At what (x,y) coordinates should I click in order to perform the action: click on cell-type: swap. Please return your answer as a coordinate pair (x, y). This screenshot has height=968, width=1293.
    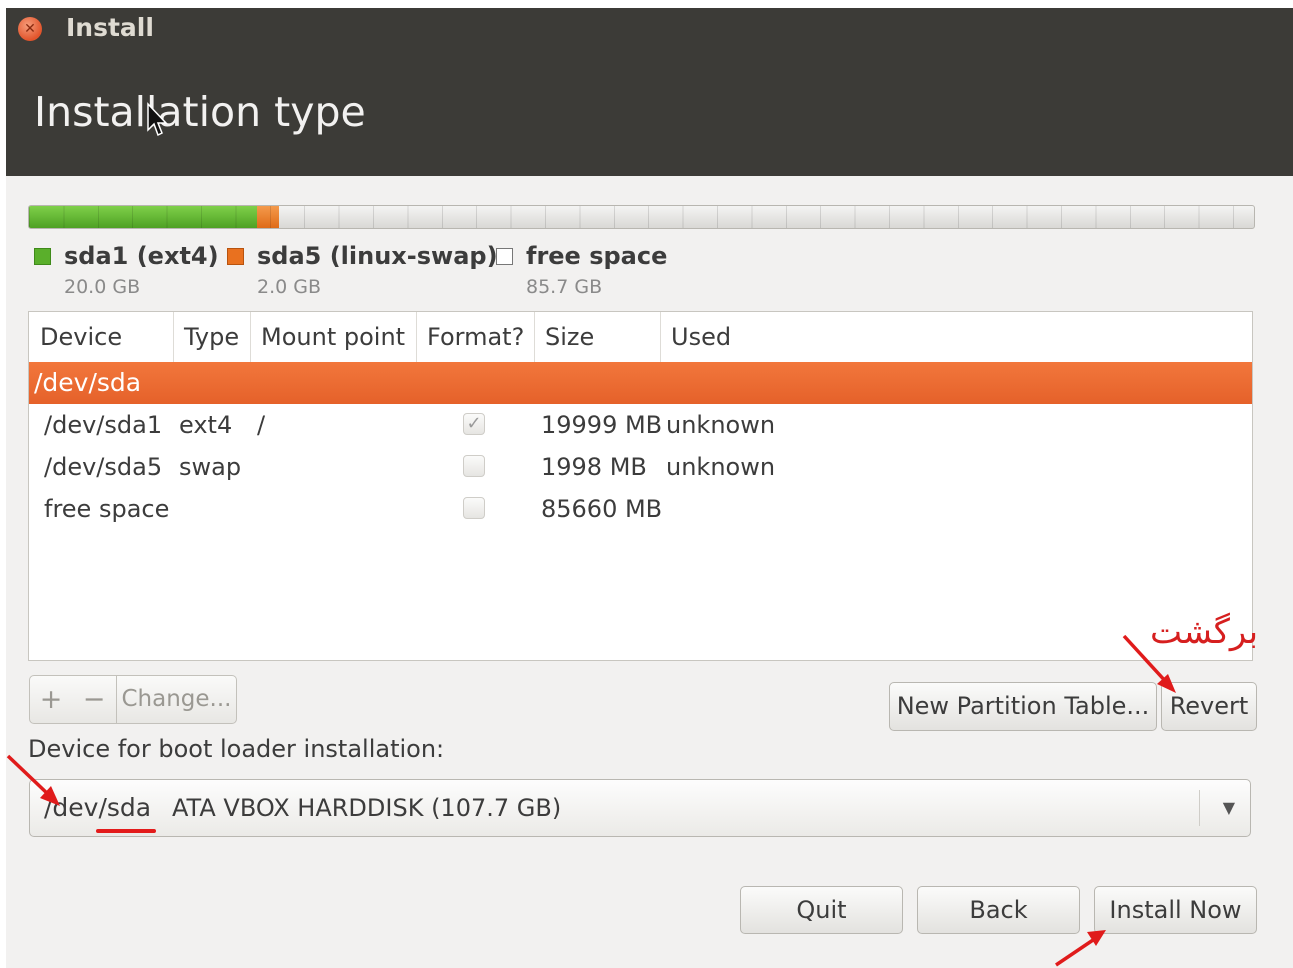
    Looking at the image, I should click on (210, 467).